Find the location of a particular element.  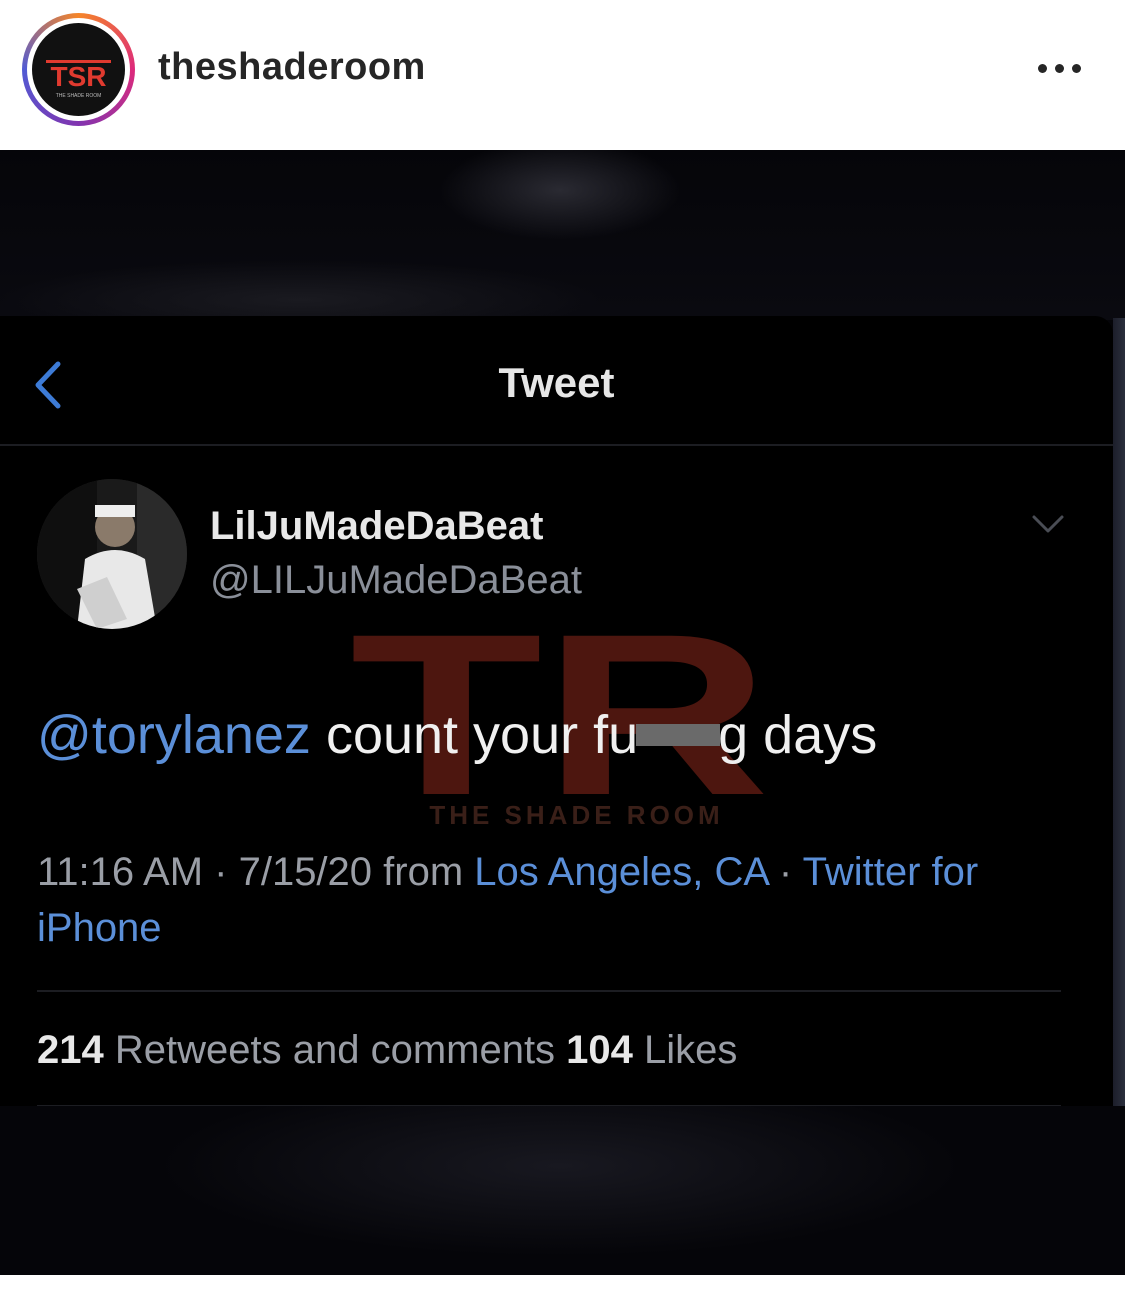

tsr-logo-caption: THE SHADE ROOM is located at coordinates (79, 96).